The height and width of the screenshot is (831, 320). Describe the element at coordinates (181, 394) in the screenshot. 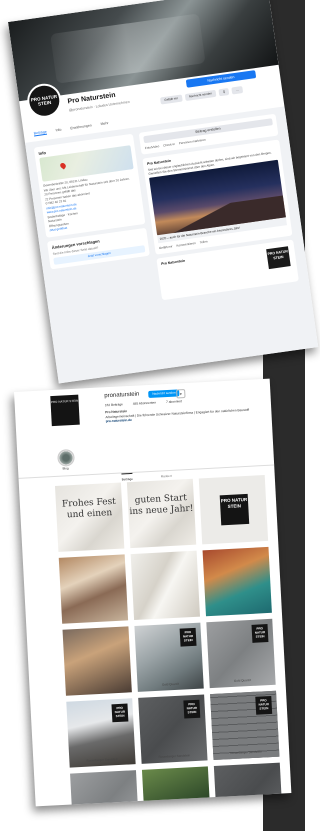

I see `chevron-down-icon: ▾` at that location.